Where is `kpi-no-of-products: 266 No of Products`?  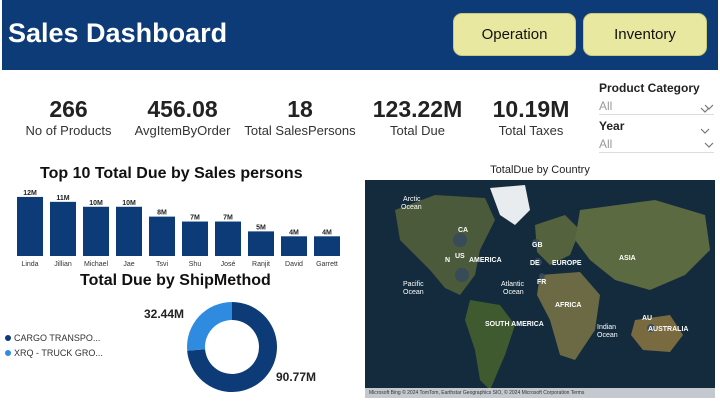 kpi-no-of-products: 266 No of Products is located at coordinates (68, 117).